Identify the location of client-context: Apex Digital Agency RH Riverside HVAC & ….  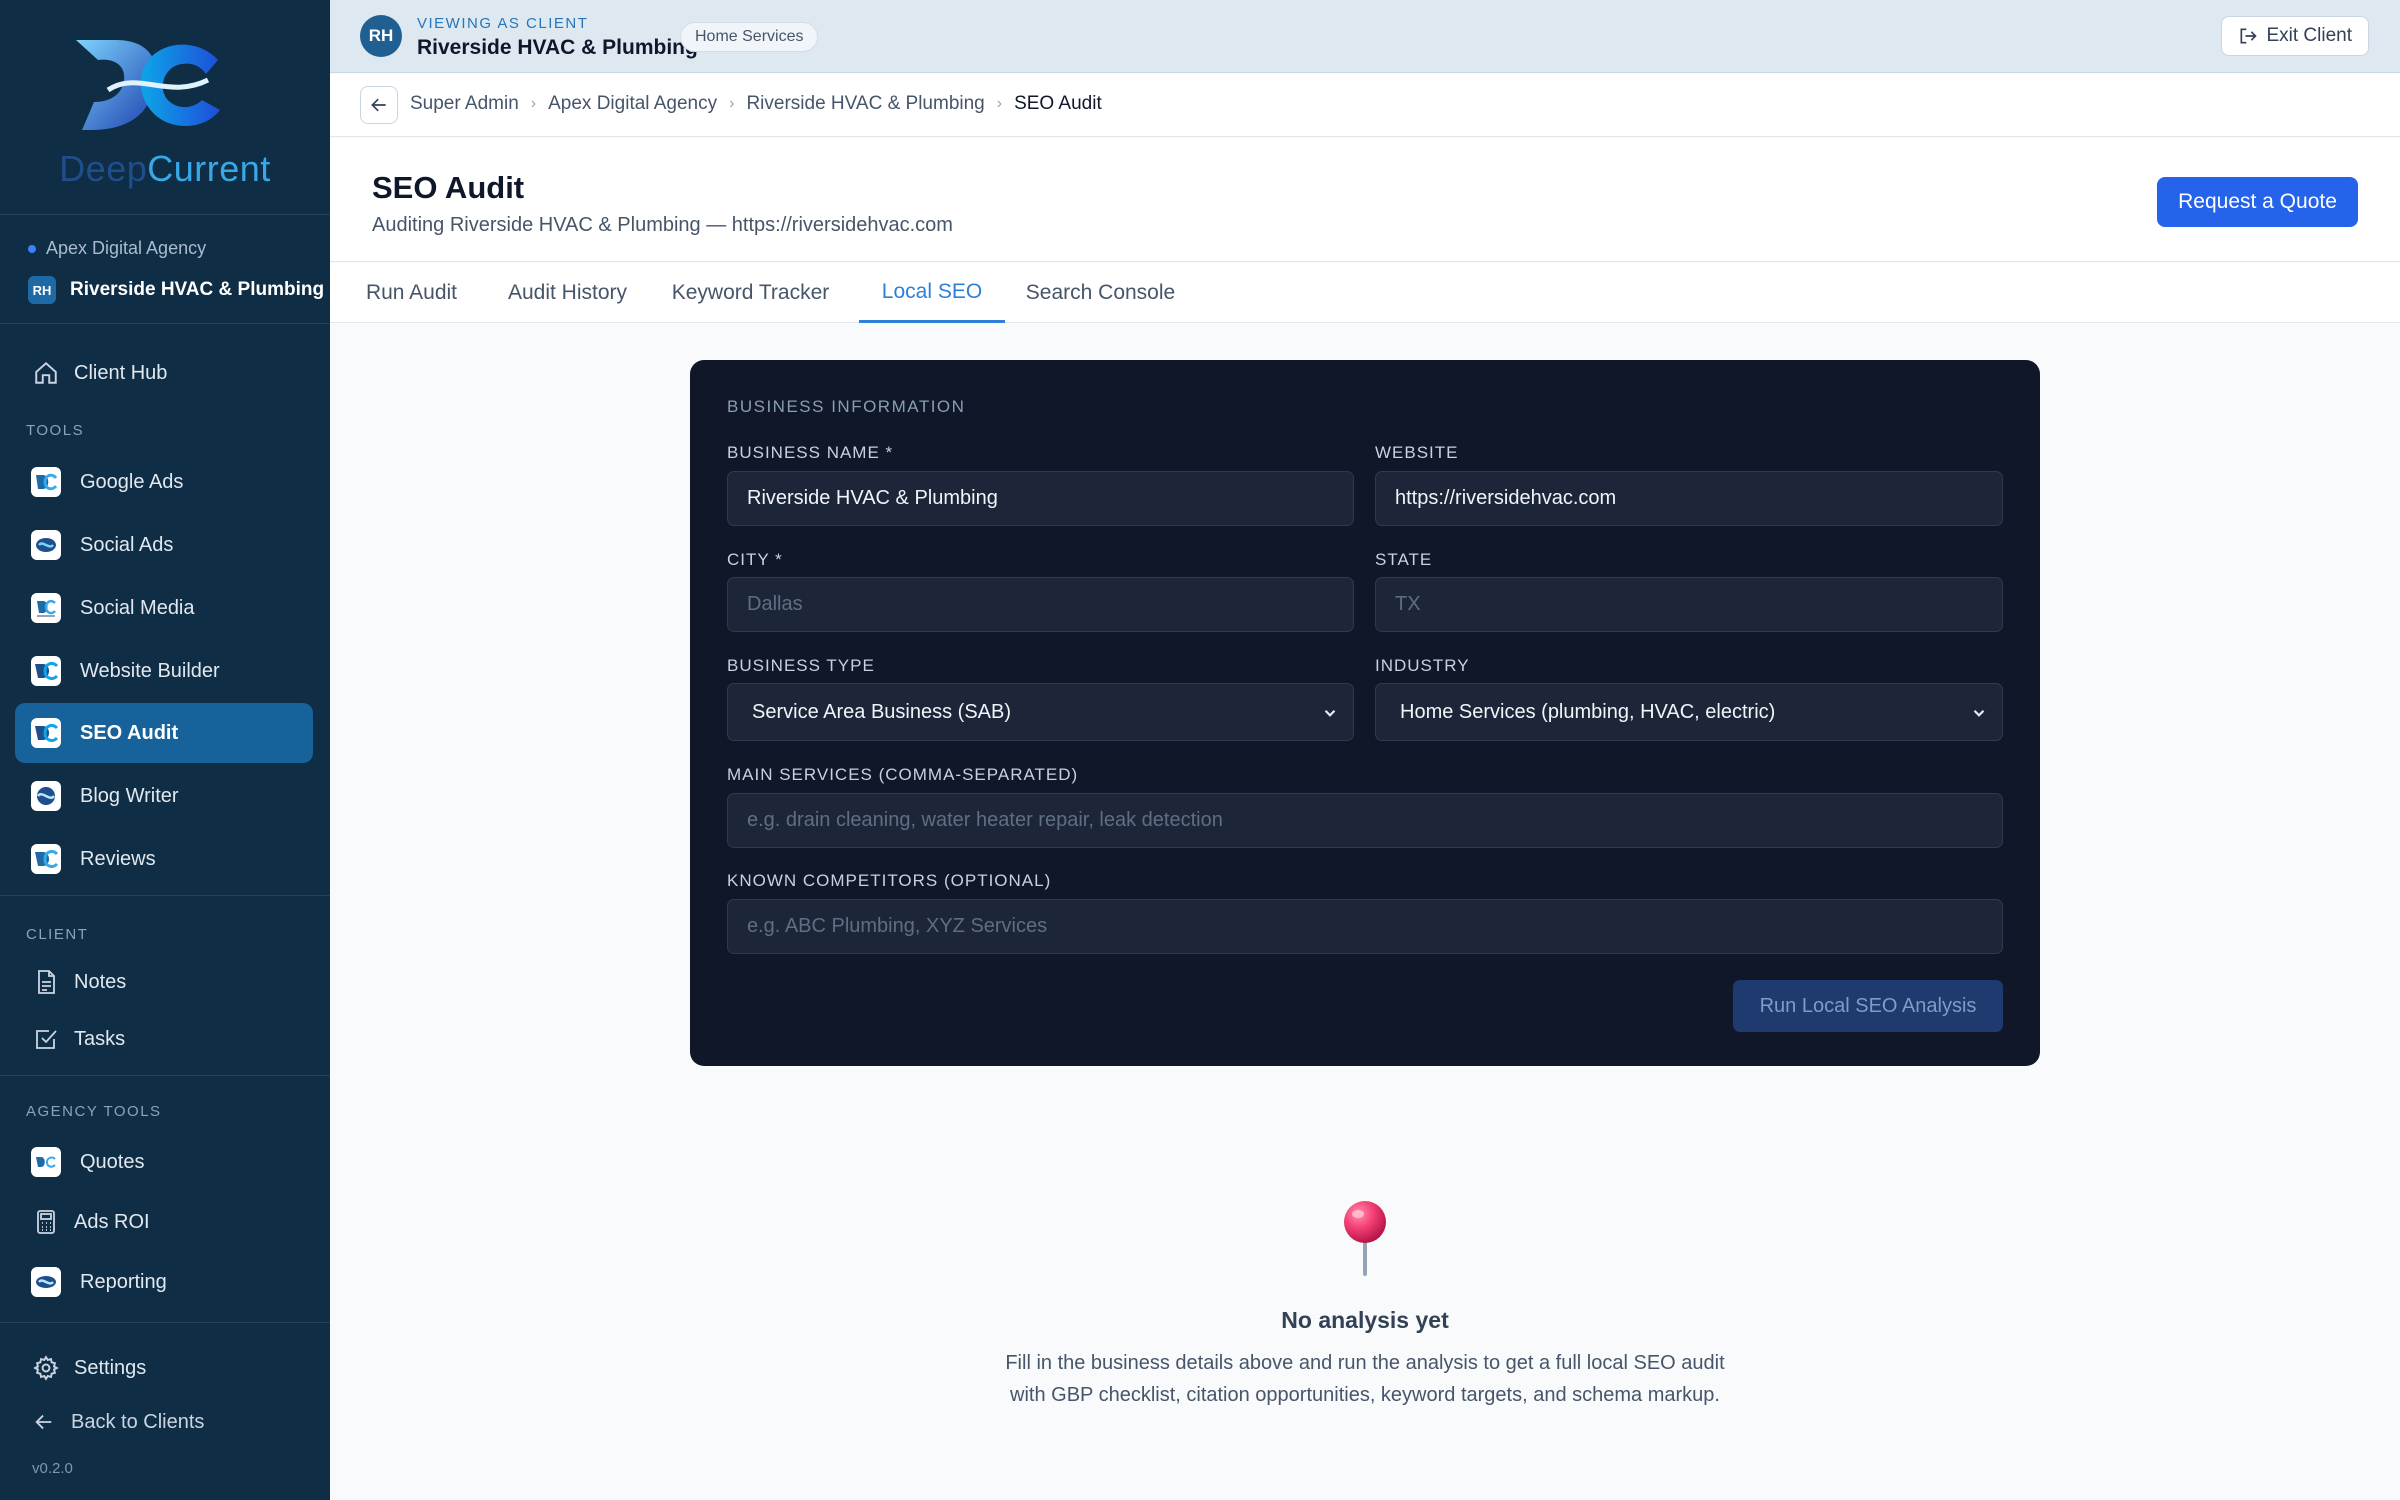
(165, 270).